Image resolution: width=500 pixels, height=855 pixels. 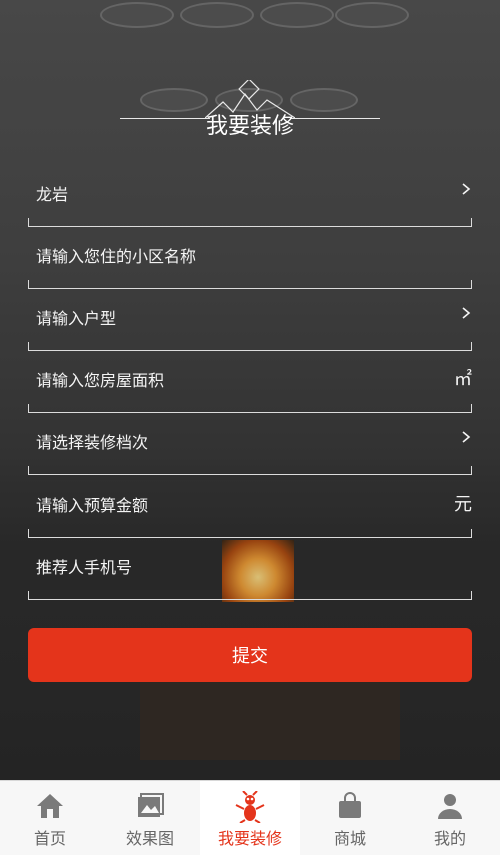 I want to click on referrer-phone-placeholder: 推荐人手机号, so click(x=84, y=567).